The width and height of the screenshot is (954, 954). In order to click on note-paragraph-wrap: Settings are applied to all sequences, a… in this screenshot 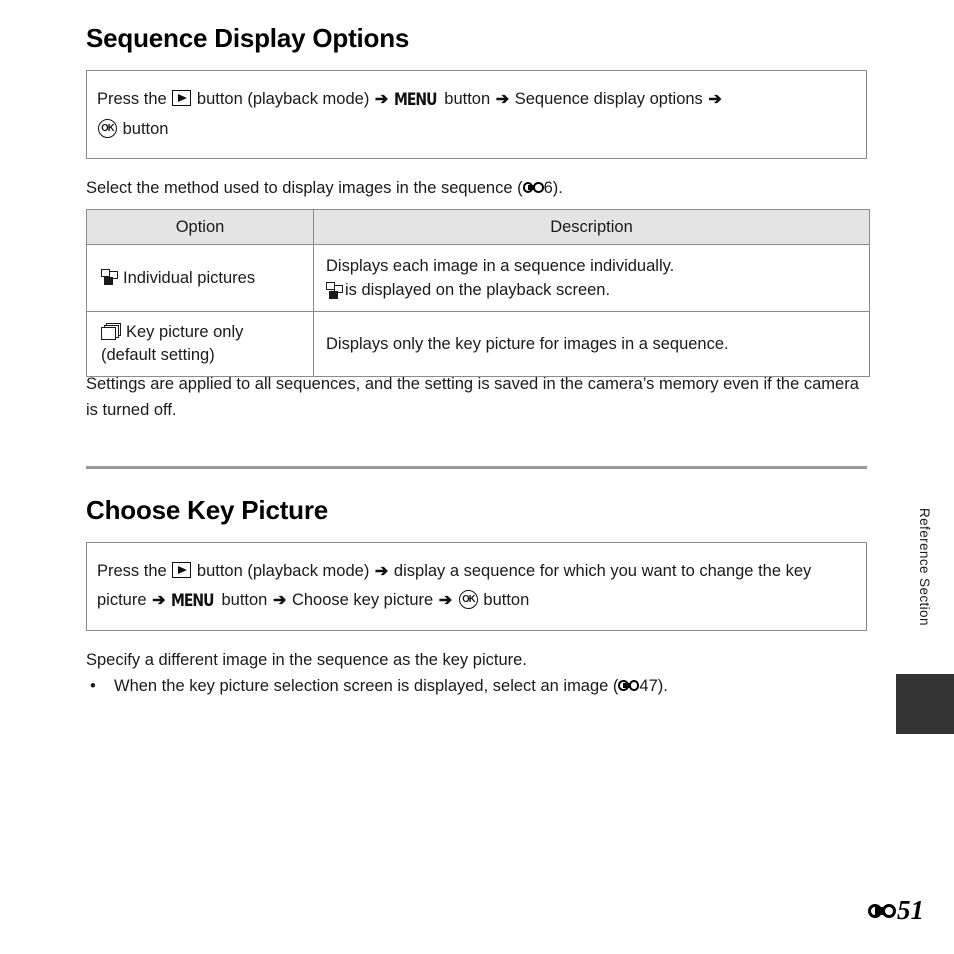, I will do `click(476, 397)`.